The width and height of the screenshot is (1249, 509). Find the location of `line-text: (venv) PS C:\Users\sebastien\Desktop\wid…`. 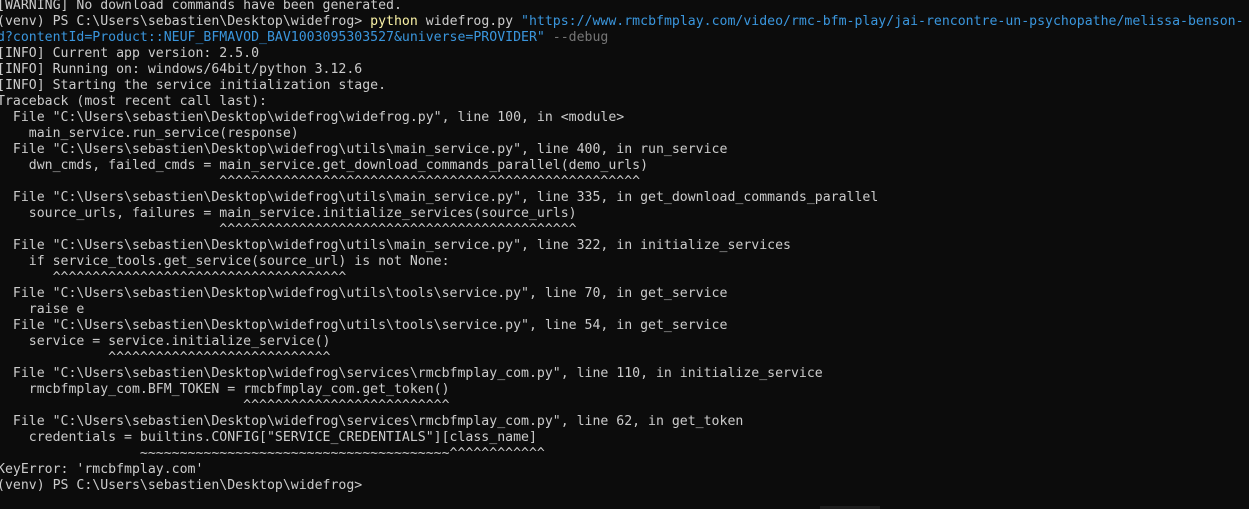

line-text: (venv) PS C:\Users\sebastien\Desktop\wid… is located at coordinates (185, 485).